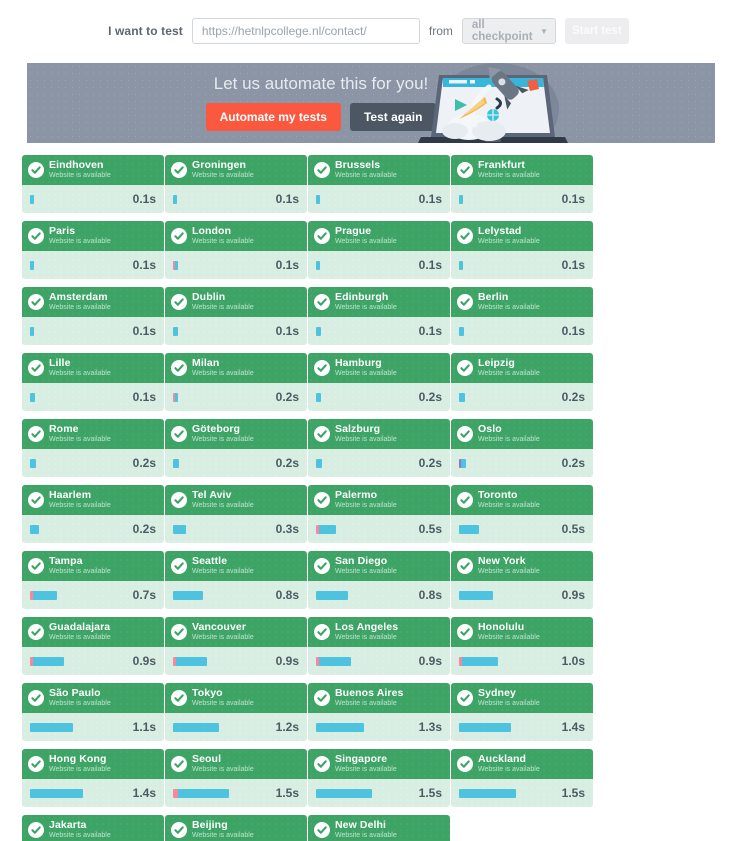 The width and height of the screenshot is (737, 841). What do you see at coordinates (379, 236) in the screenshot?
I see `card-header: Prague Website is available` at bounding box center [379, 236].